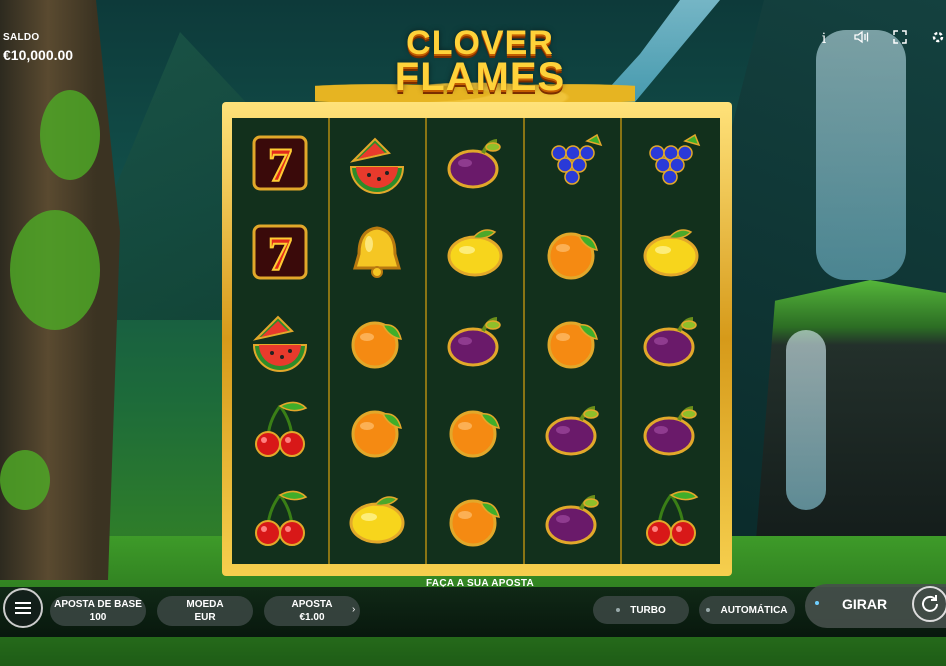  Describe the element at coordinates (205, 611) in the screenshot. I see `coin-selector: MOEDA EUR` at that location.